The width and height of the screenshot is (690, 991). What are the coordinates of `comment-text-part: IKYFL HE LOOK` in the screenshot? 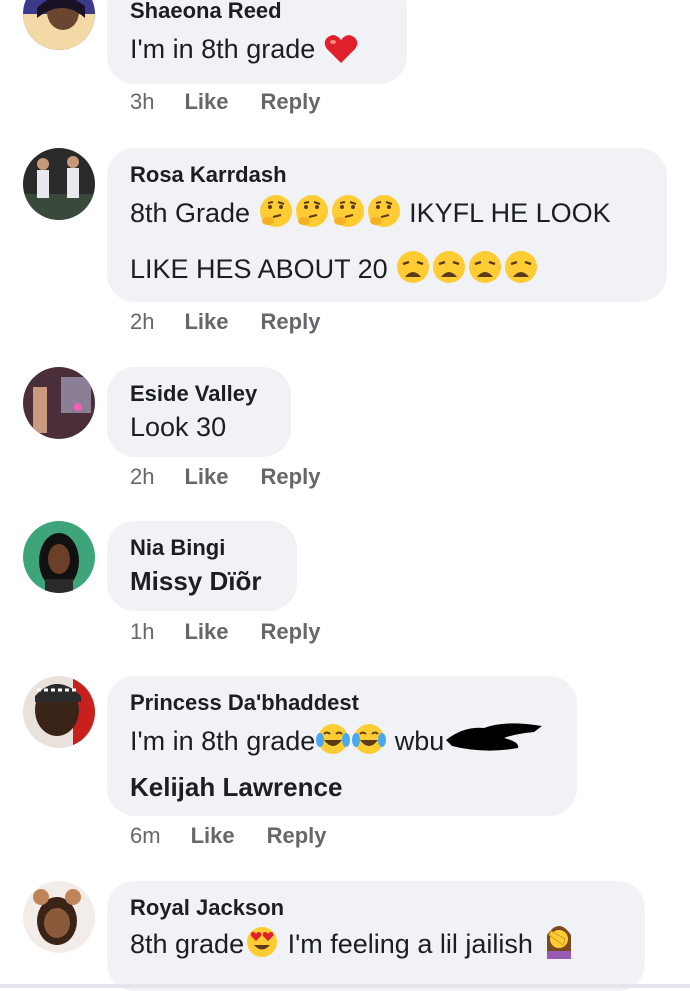 It's located at (510, 213).